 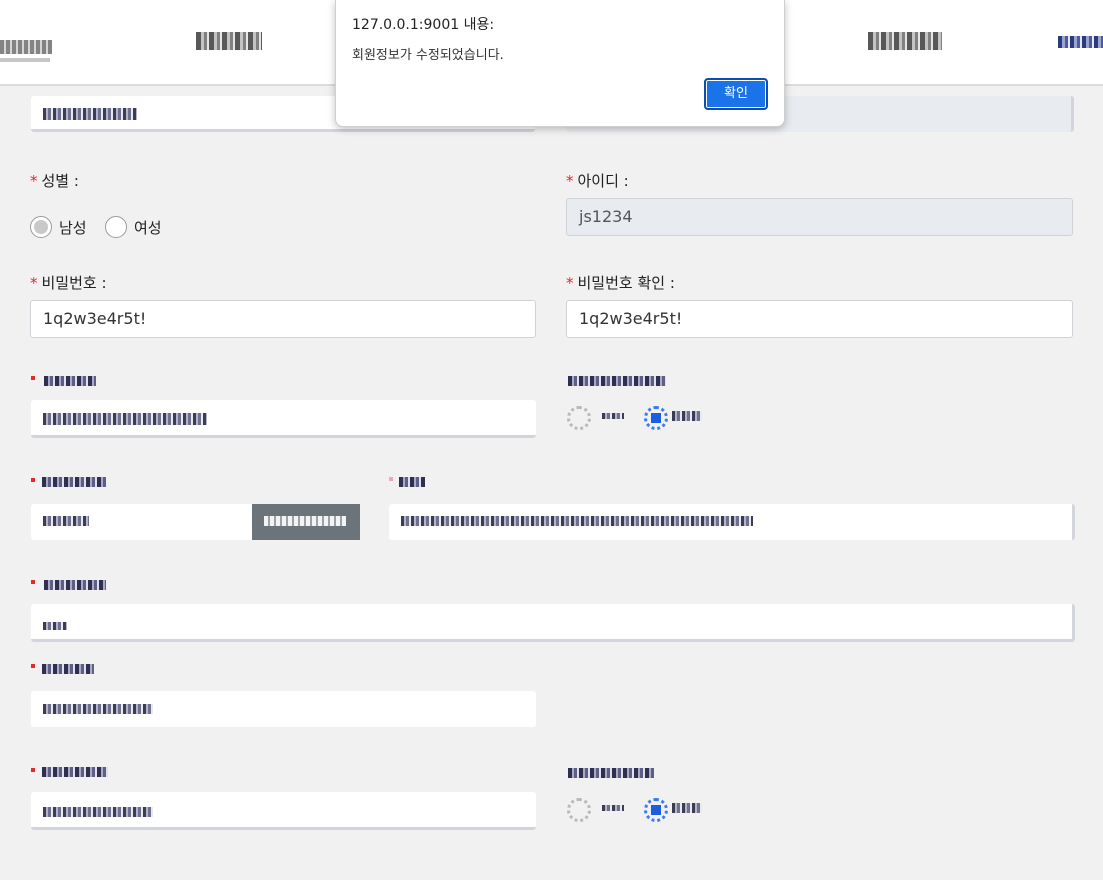 I want to click on site-logo, so click(x=29, y=53).